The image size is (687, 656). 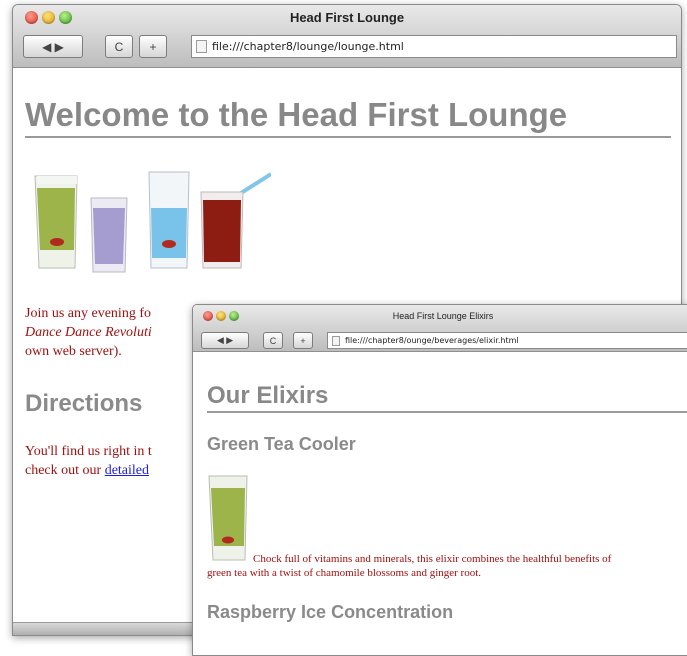 I want to click on raspberry-heading: Raspberry Ice Concentration, so click(x=330, y=612).